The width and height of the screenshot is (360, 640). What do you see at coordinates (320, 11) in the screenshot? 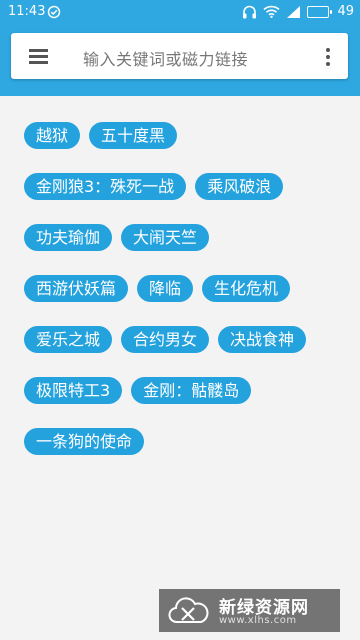
I see `battery-icon` at bounding box center [320, 11].